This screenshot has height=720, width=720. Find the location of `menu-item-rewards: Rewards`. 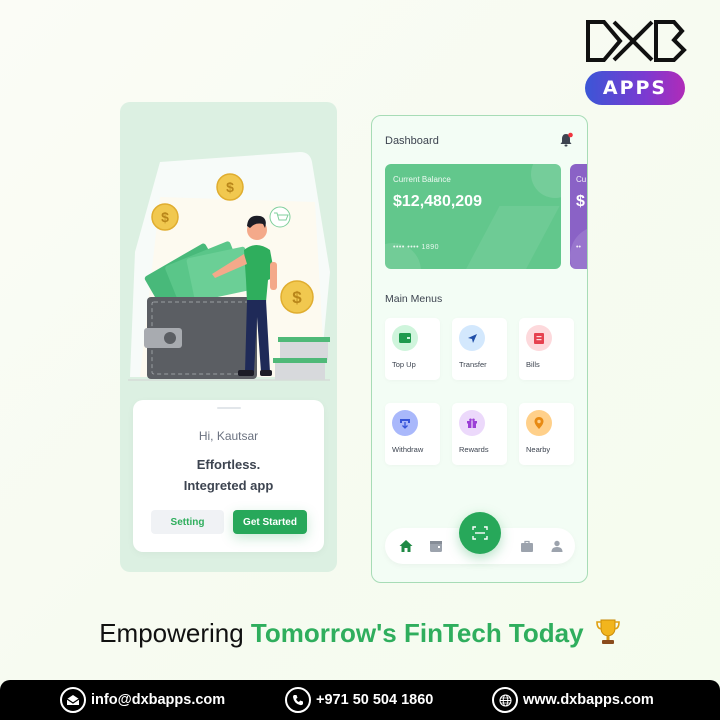

menu-item-rewards: Rewards is located at coordinates (479, 434).